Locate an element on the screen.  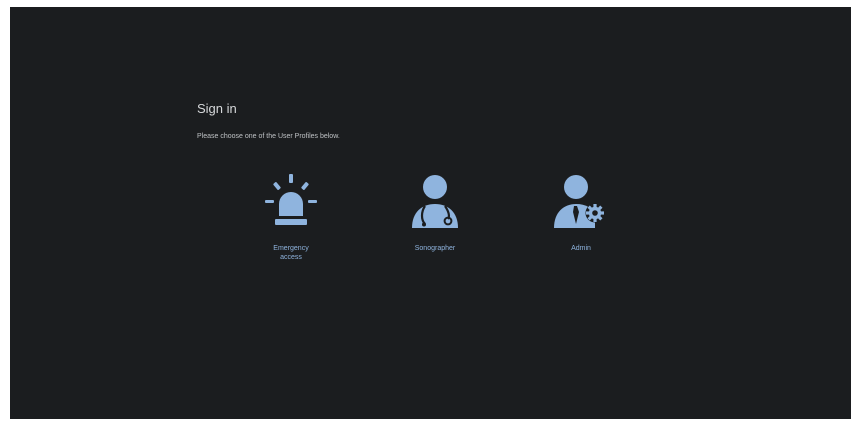
profile-sonographer: Sonographer is located at coordinates (435, 212).